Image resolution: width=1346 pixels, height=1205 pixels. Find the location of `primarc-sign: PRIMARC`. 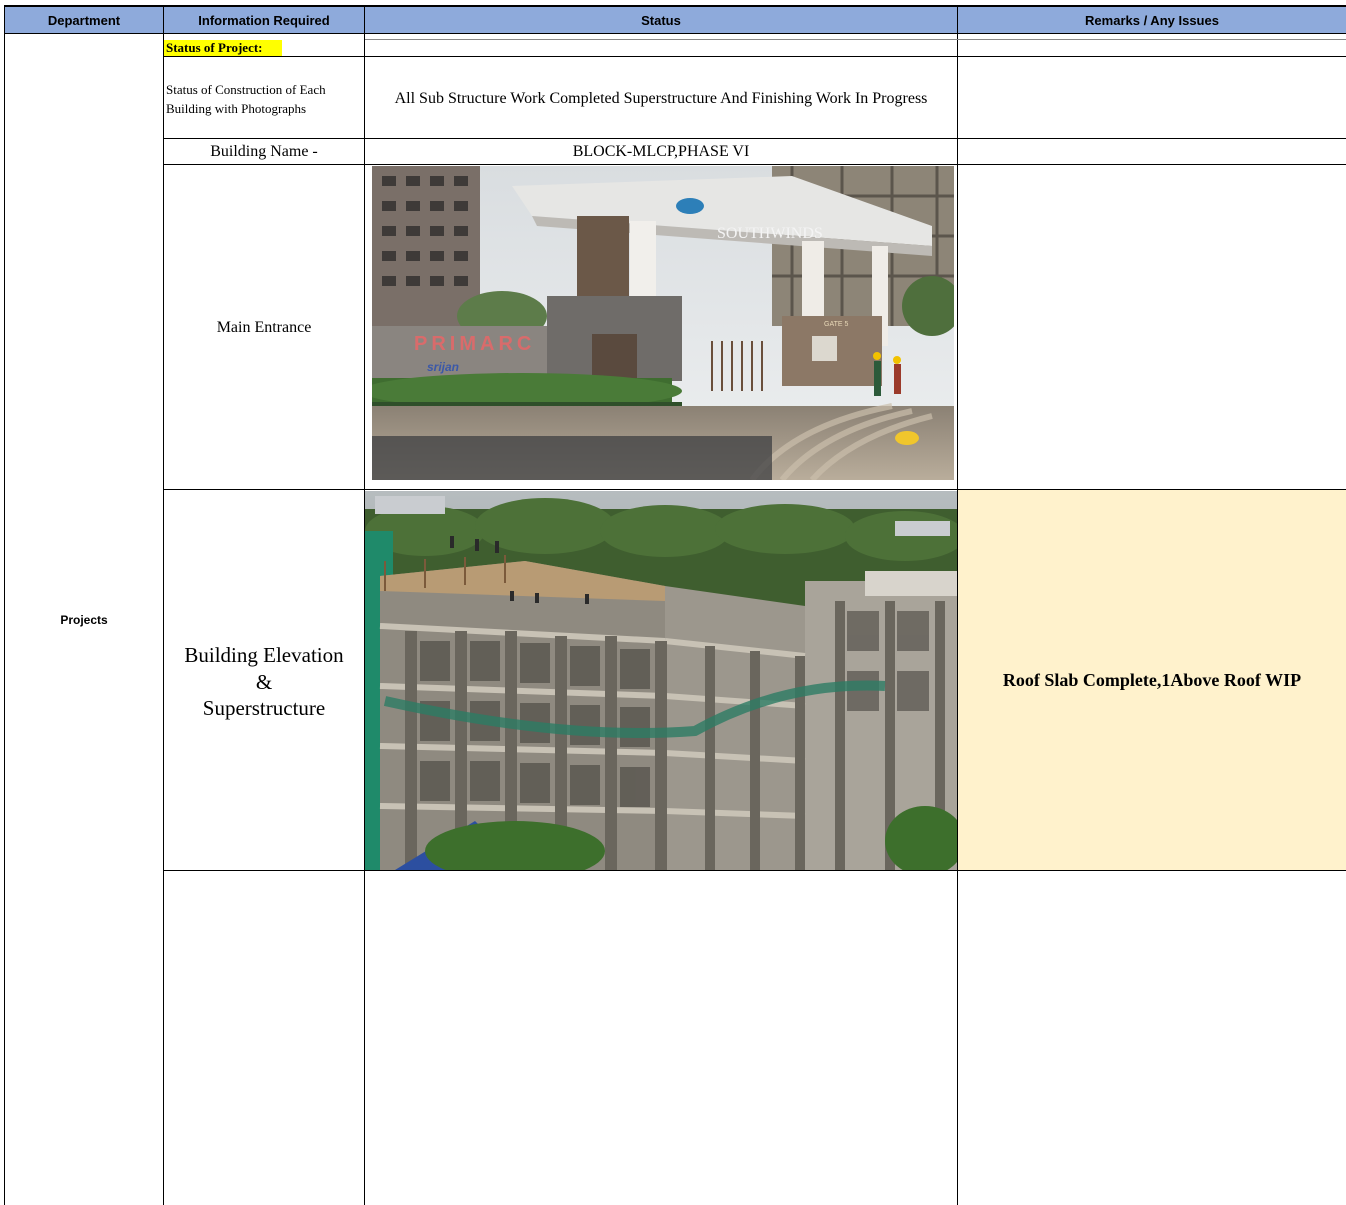

primarc-sign: PRIMARC is located at coordinates (474, 344).